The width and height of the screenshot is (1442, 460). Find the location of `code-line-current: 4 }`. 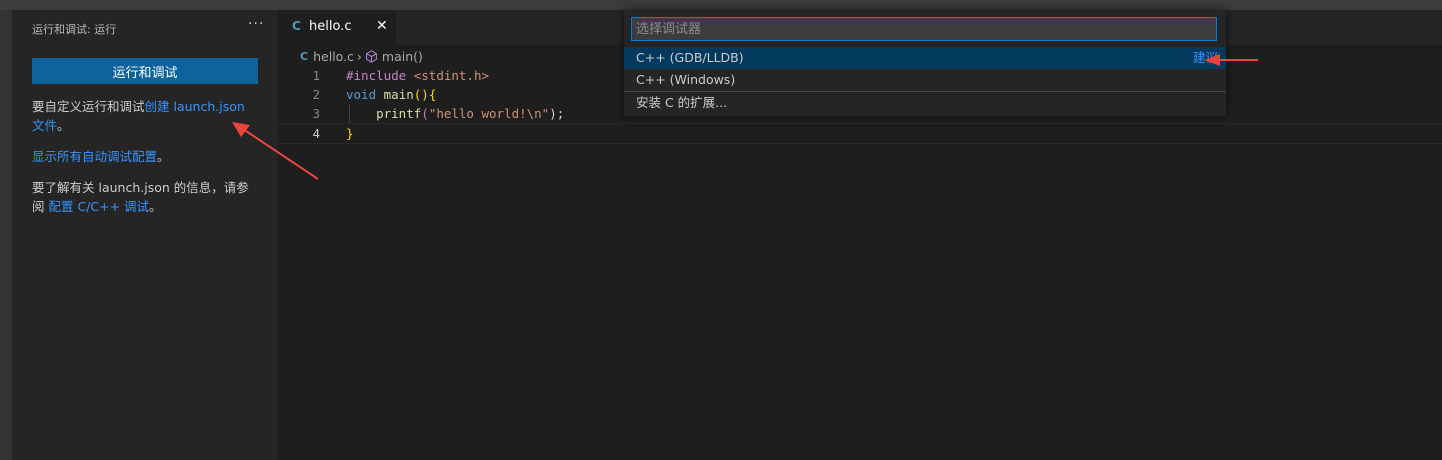

code-line-current: 4 } is located at coordinates (860, 133).